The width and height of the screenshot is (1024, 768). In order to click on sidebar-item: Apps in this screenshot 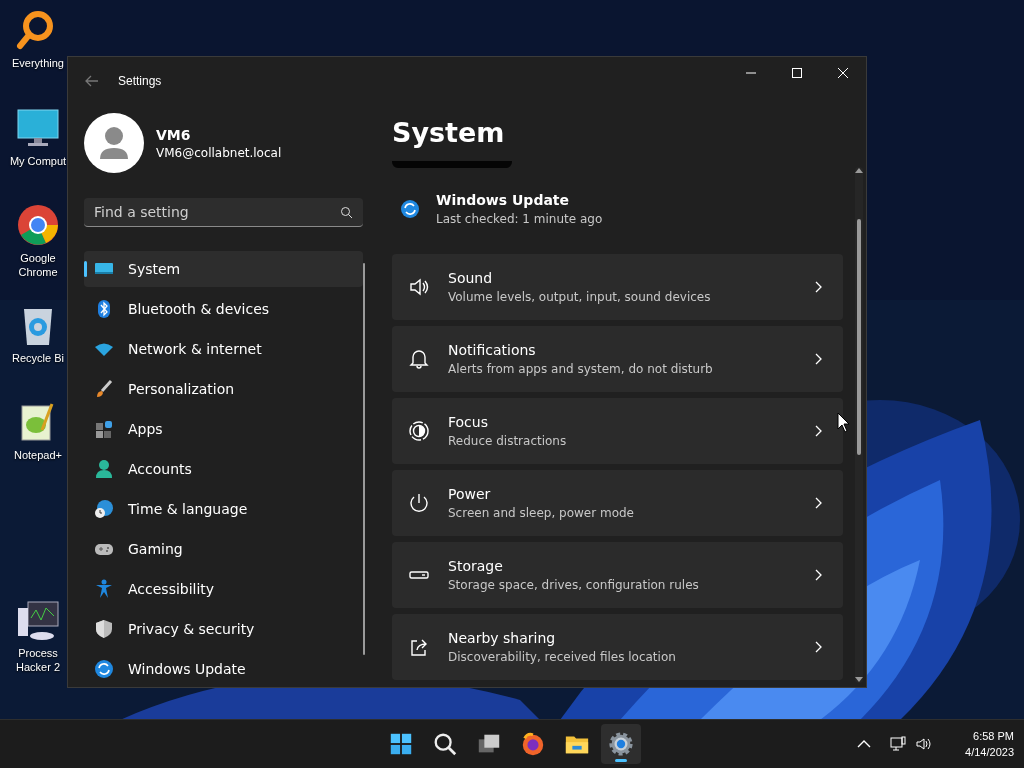, I will do `click(223, 429)`.